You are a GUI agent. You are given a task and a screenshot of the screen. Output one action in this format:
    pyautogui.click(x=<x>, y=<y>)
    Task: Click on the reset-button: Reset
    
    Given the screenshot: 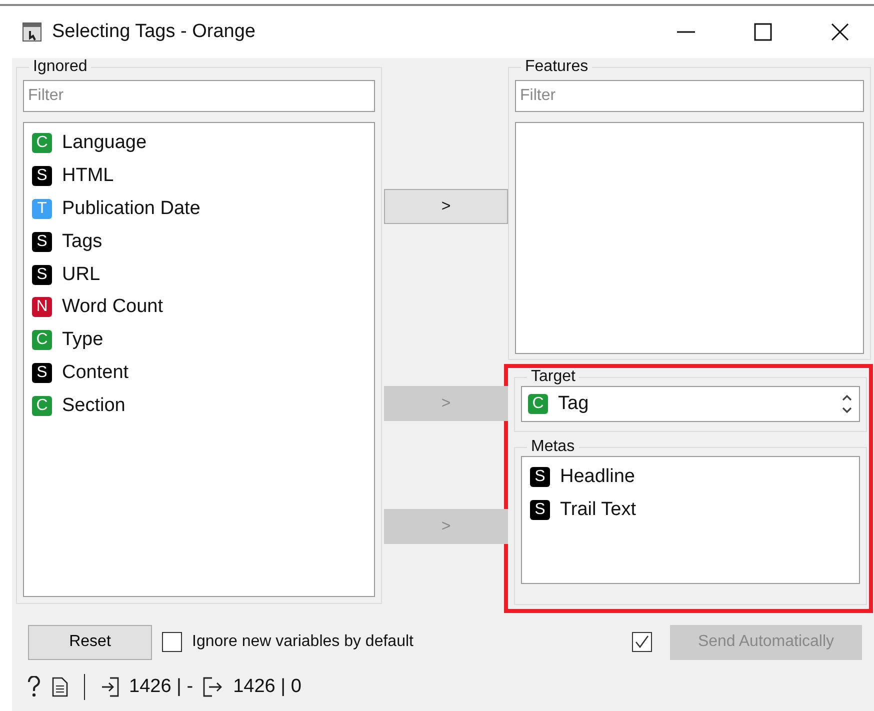 What is the action you would take?
    pyautogui.click(x=90, y=642)
    